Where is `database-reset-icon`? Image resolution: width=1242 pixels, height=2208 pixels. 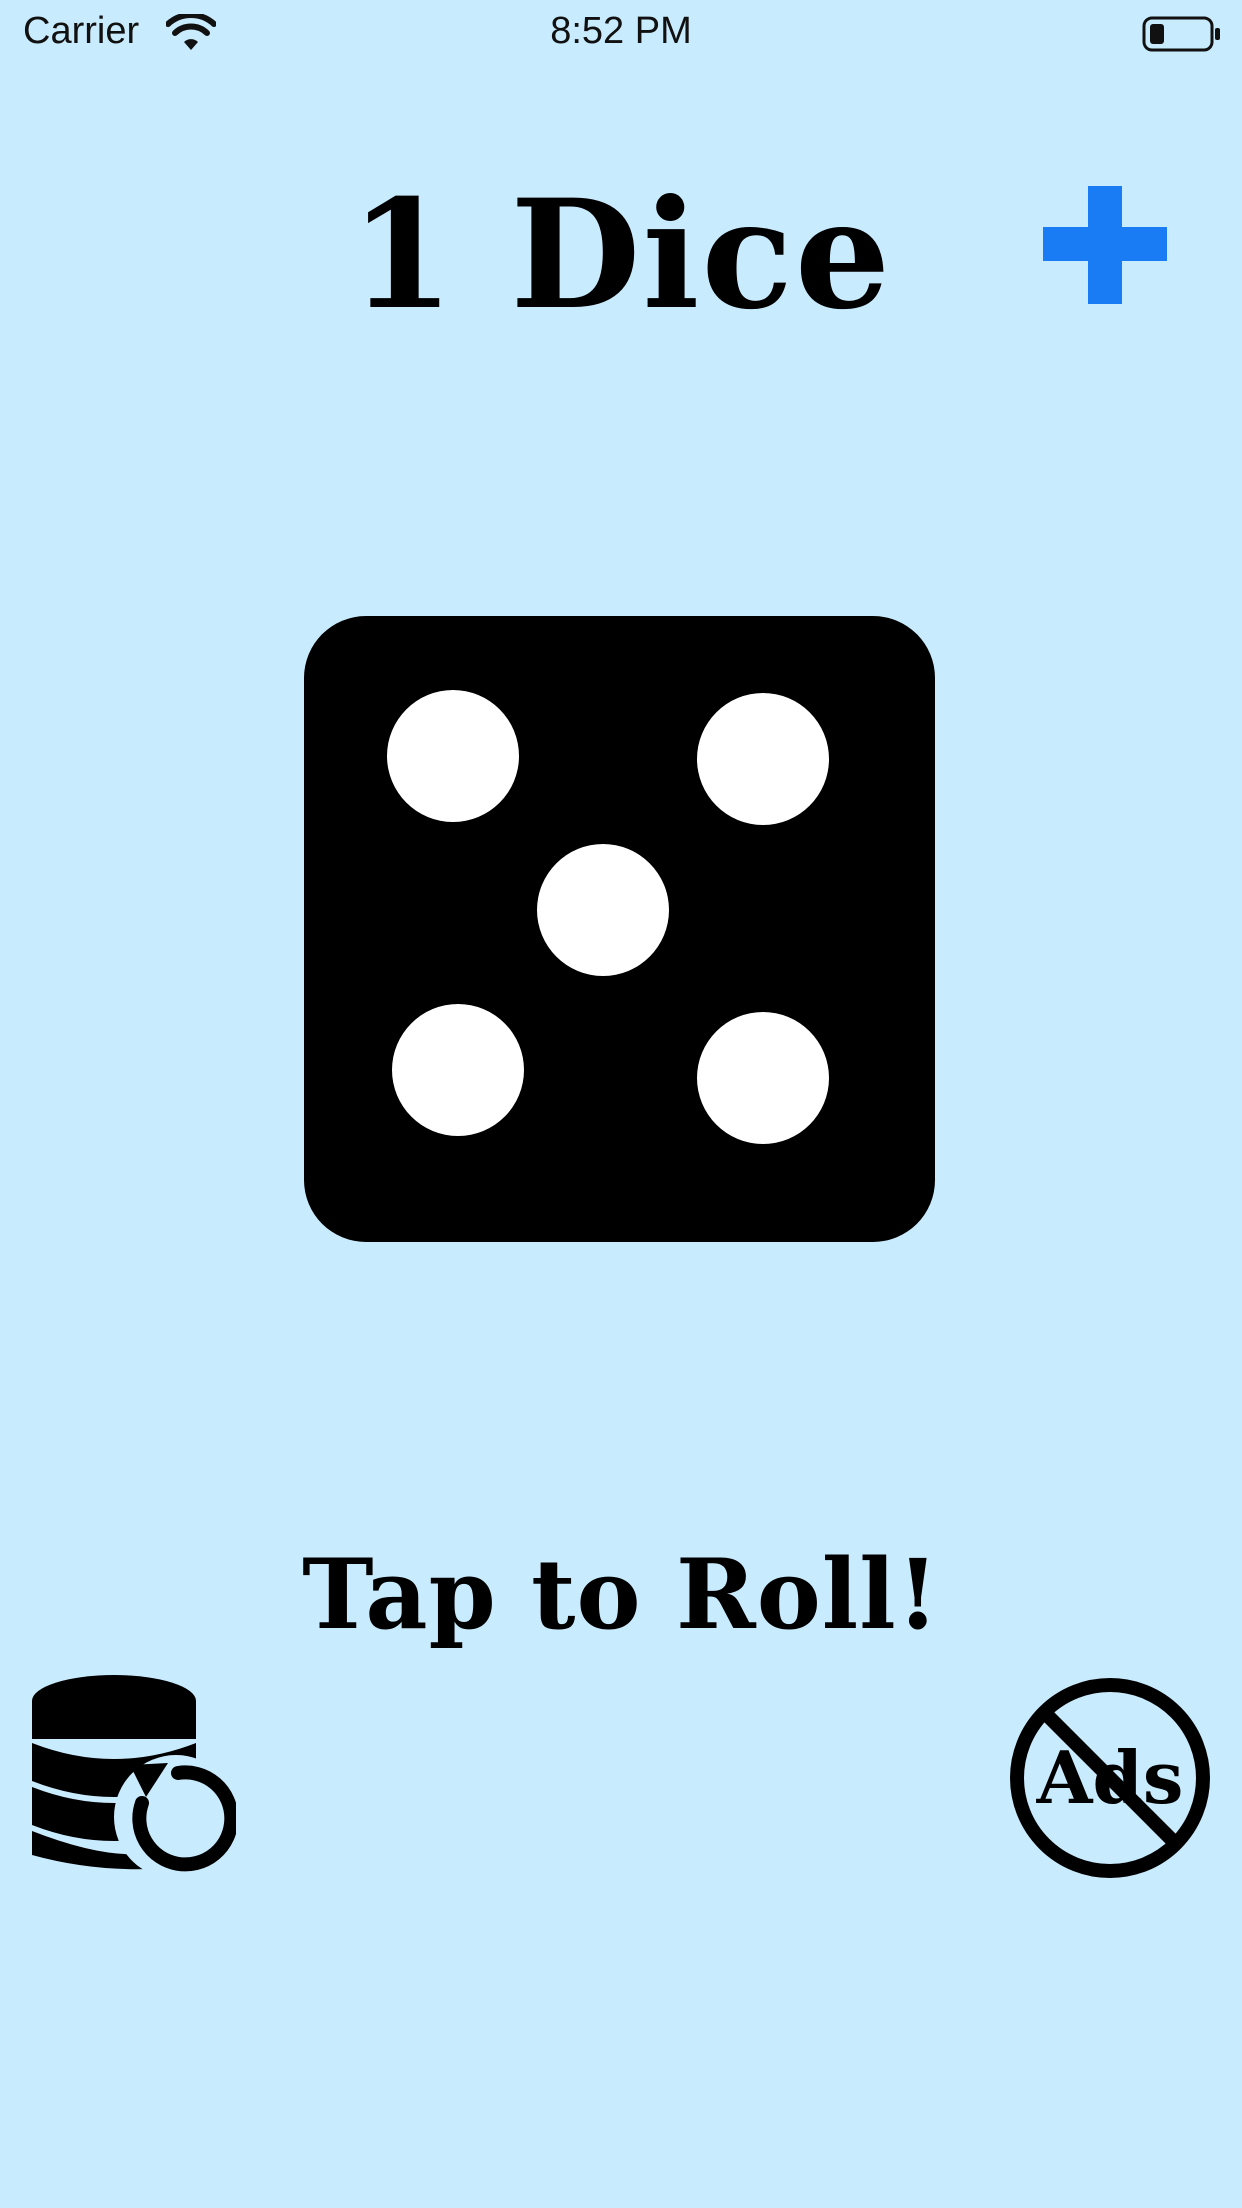 database-reset-icon is located at coordinates (135, 1777).